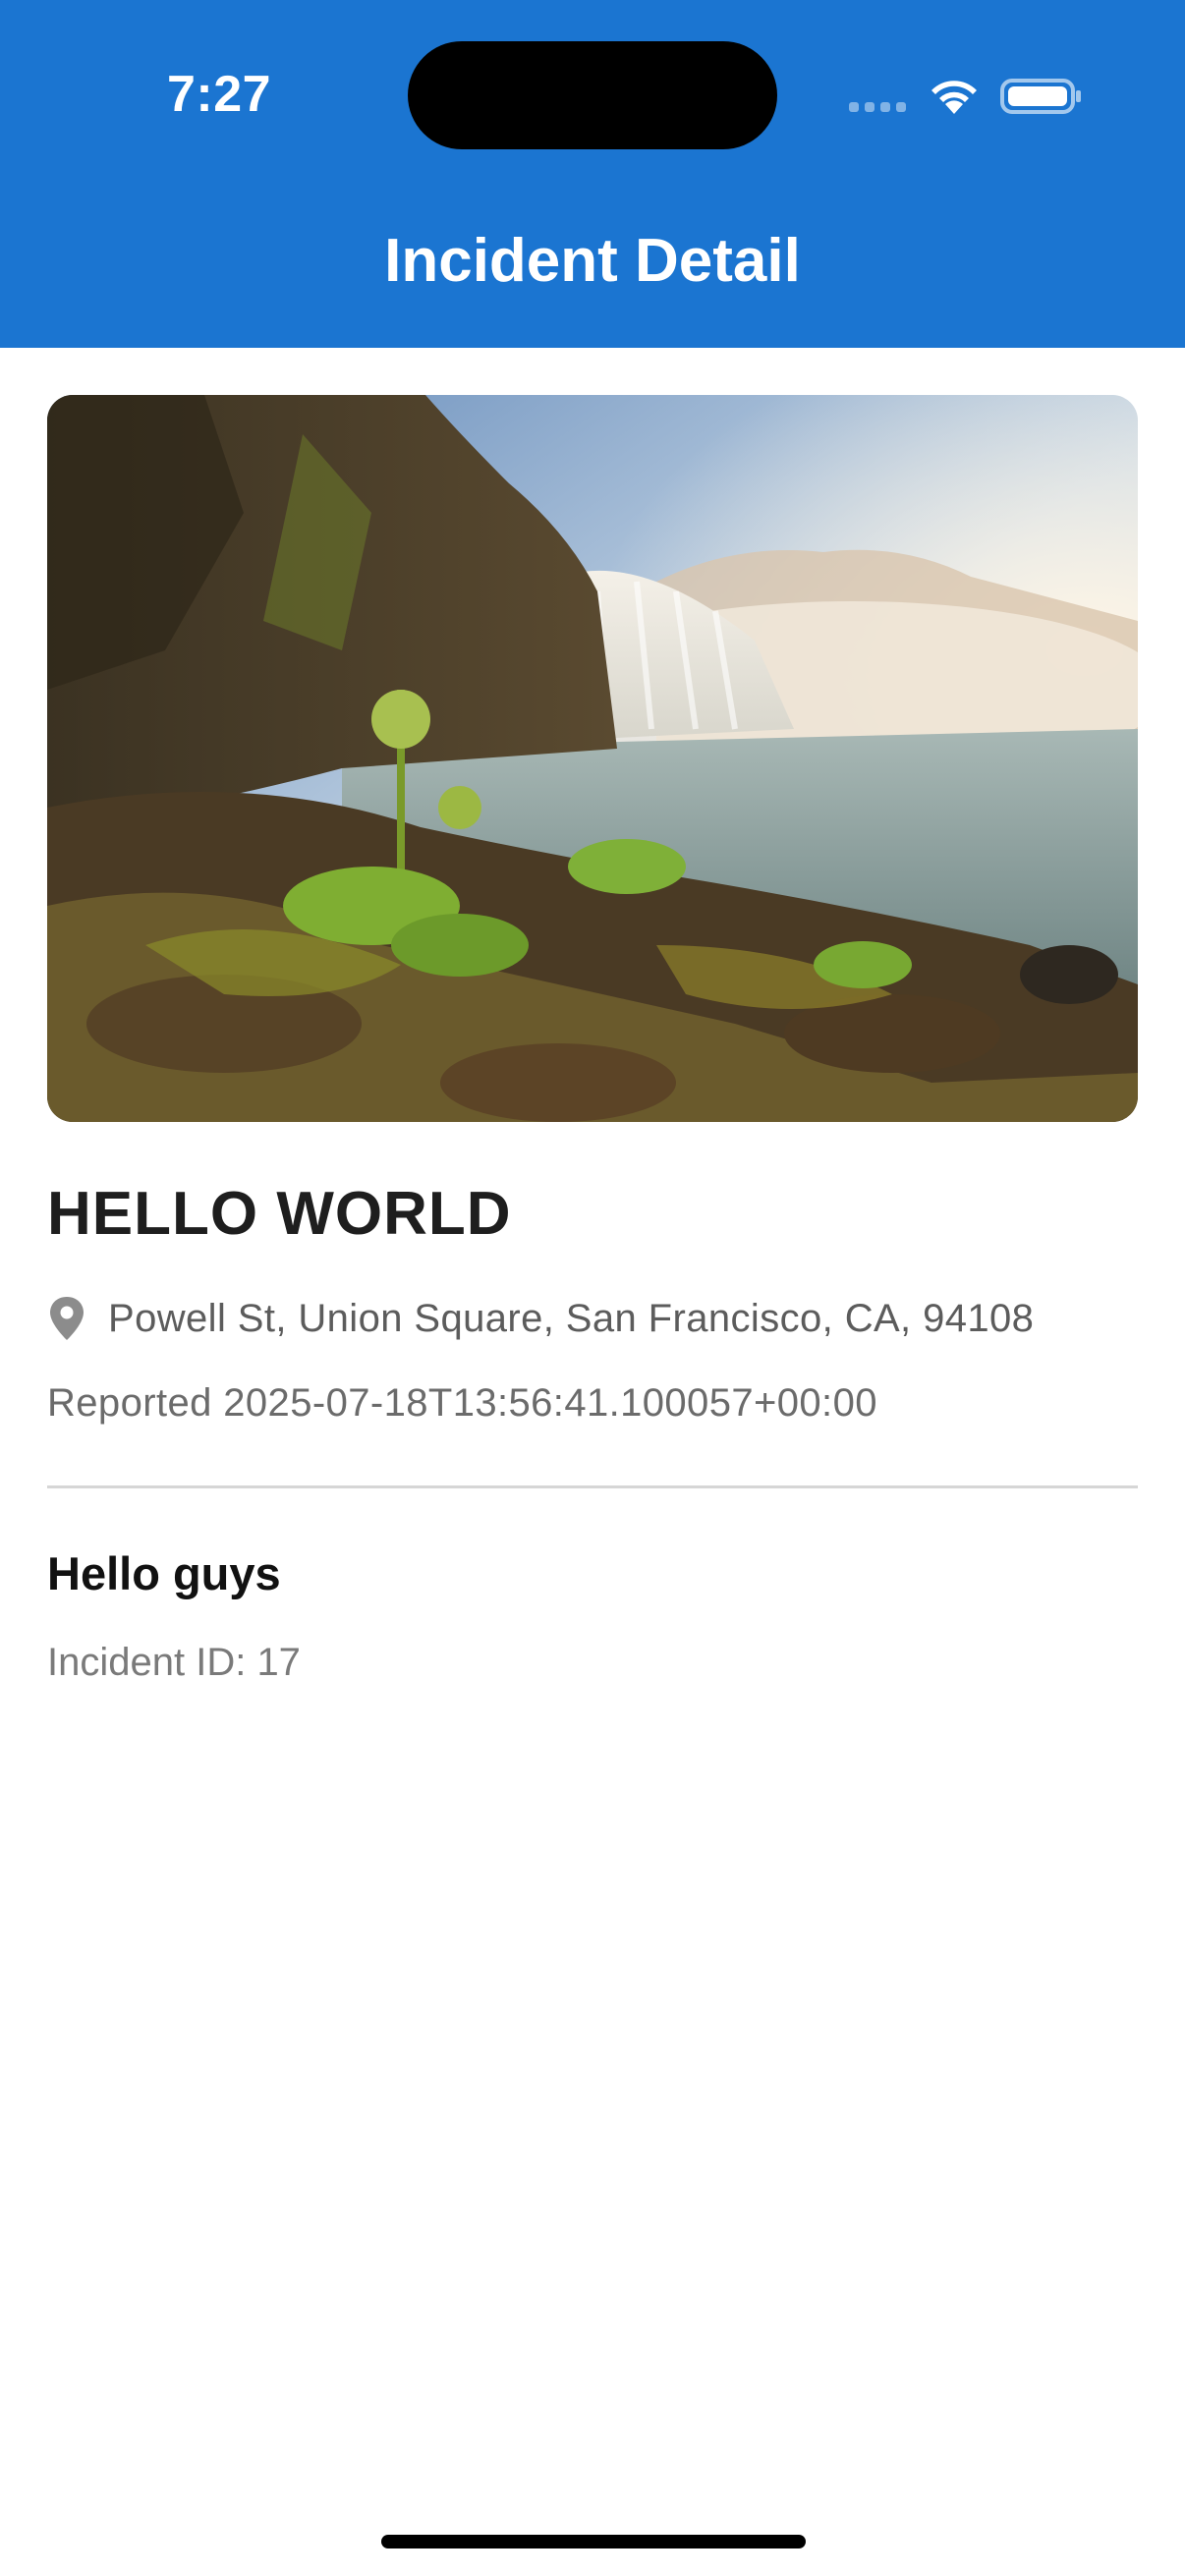 Image resolution: width=1185 pixels, height=2576 pixels. Describe the element at coordinates (67, 1318) in the screenshot. I see `location-pin-icon` at that location.